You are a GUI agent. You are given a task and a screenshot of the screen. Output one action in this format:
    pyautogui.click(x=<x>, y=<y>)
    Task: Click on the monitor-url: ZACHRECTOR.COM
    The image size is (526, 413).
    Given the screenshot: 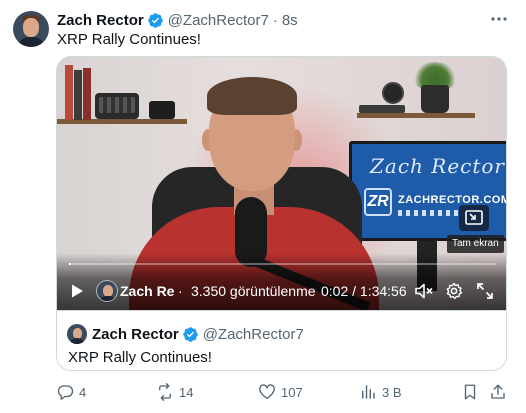 What is the action you would take?
    pyautogui.click(x=452, y=200)
    